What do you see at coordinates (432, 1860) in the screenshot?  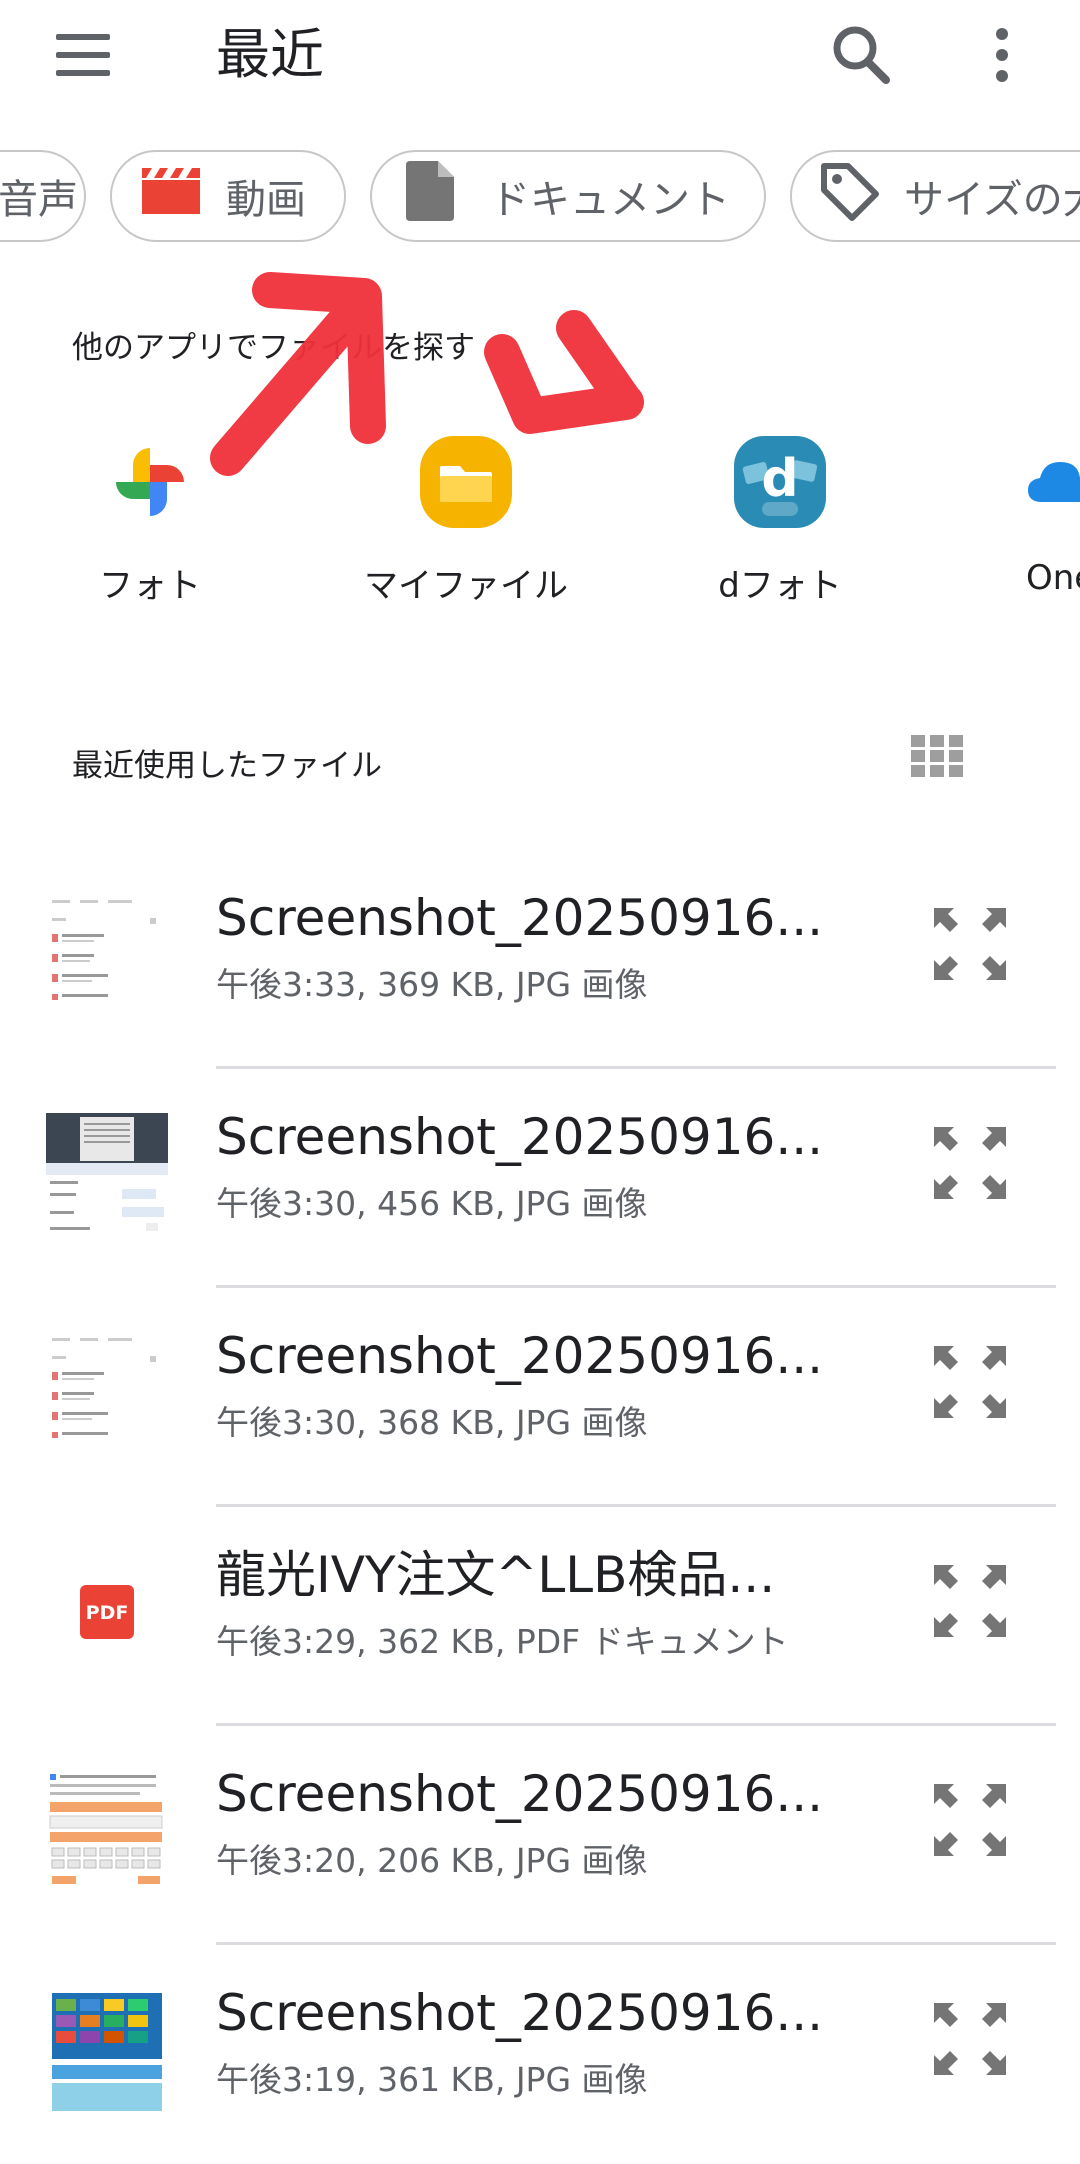 I see `file-meta: 午後3:20, 206 KB, JPG 画像` at bounding box center [432, 1860].